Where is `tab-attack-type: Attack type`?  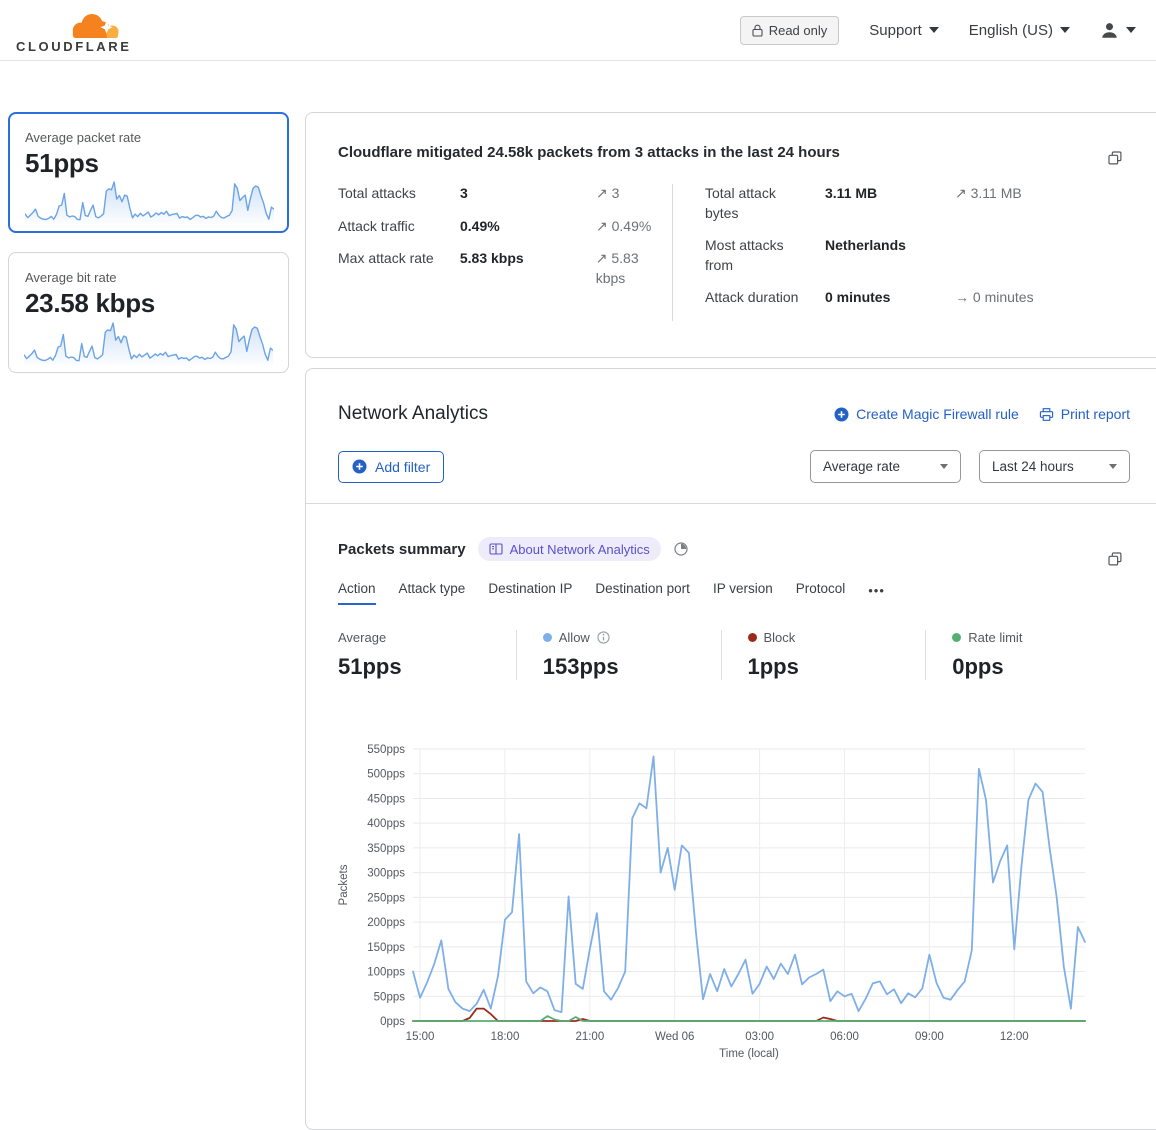
tab-attack-type: Attack type is located at coordinates (432, 593).